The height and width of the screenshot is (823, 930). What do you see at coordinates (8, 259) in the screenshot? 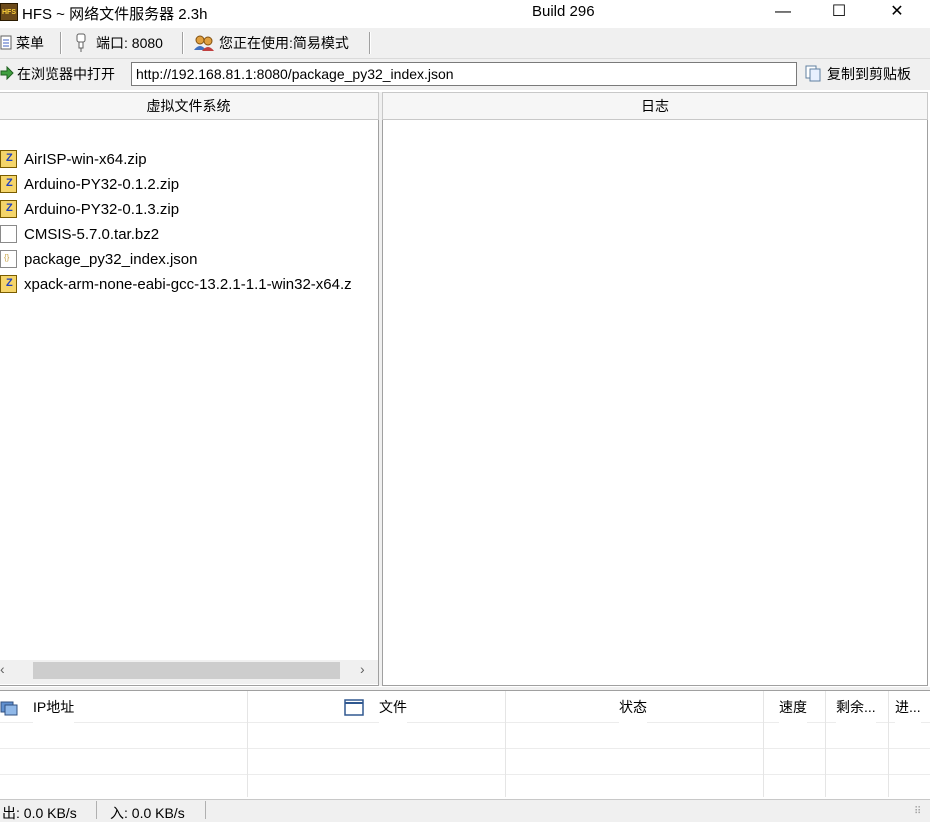
I see `json-file-icon` at bounding box center [8, 259].